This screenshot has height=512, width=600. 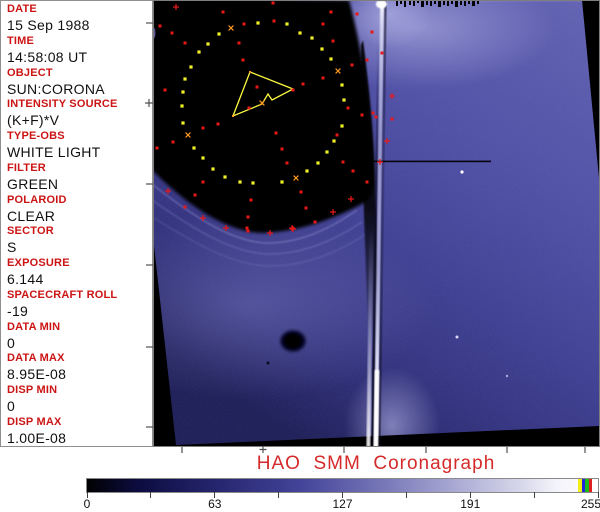 What do you see at coordinates (369, 192) in the screenshot?
I see `streak-shadow-band` at bounding box center [369, 192].